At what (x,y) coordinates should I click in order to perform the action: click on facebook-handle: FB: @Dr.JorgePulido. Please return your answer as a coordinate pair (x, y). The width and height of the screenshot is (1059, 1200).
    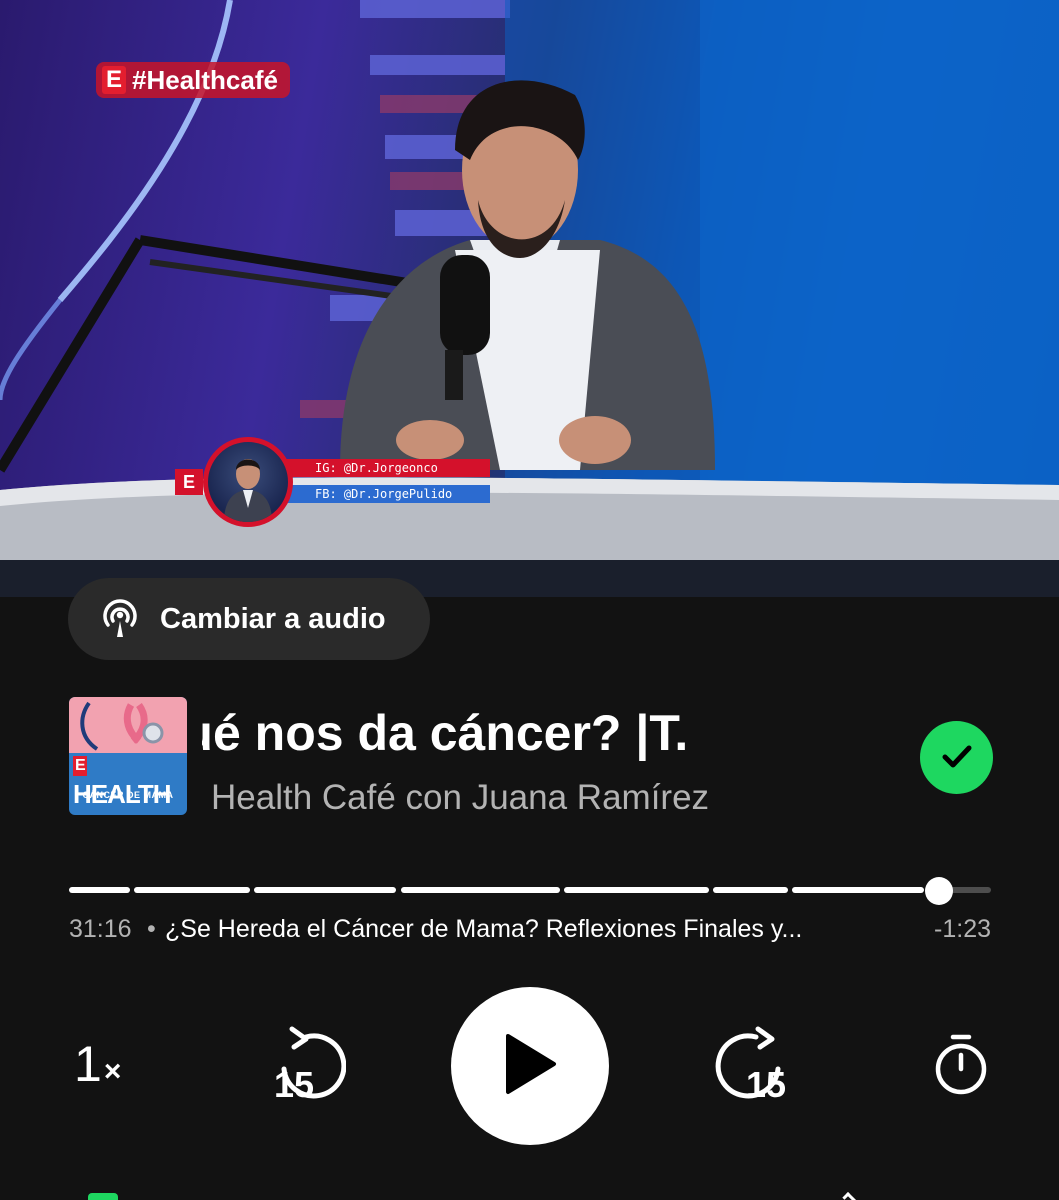
    Looking at the image, I should click on (387, 494).